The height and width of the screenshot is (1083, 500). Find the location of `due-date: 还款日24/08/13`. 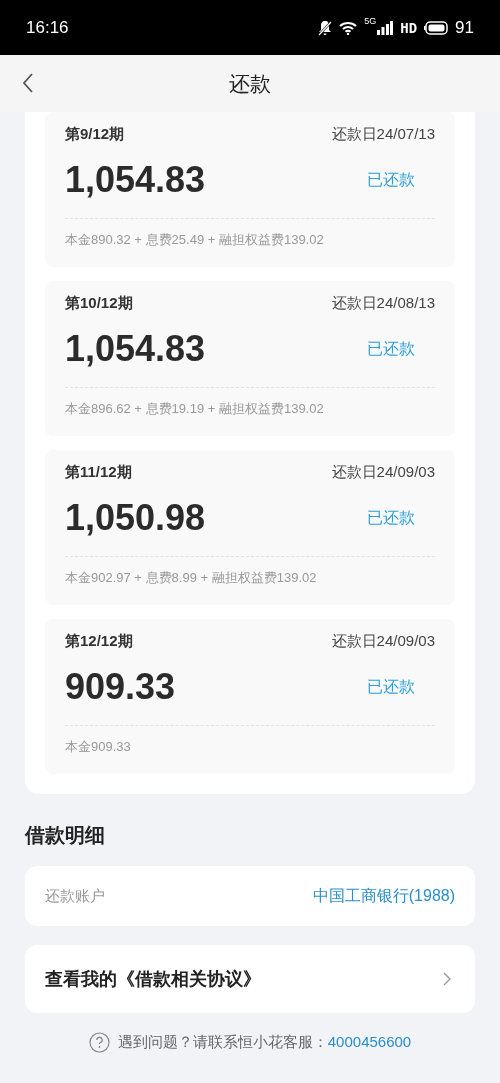

due-date: 还款日24/08/13 is located at coordinates (383, 303).